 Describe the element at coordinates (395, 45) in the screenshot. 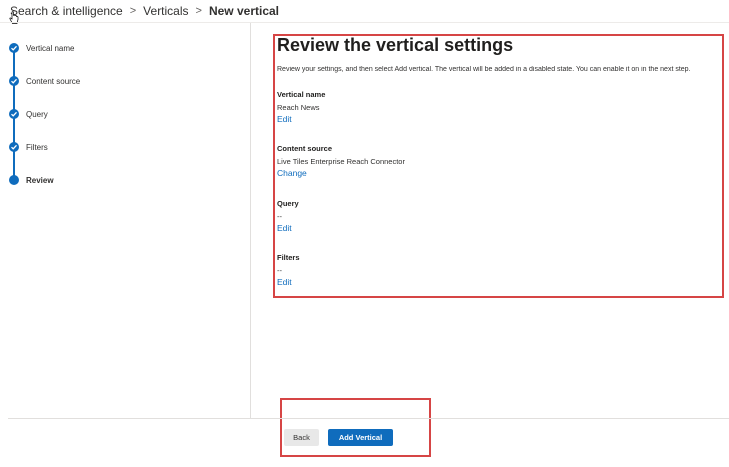

I see `page-title: Review the vertical settings` at that location.